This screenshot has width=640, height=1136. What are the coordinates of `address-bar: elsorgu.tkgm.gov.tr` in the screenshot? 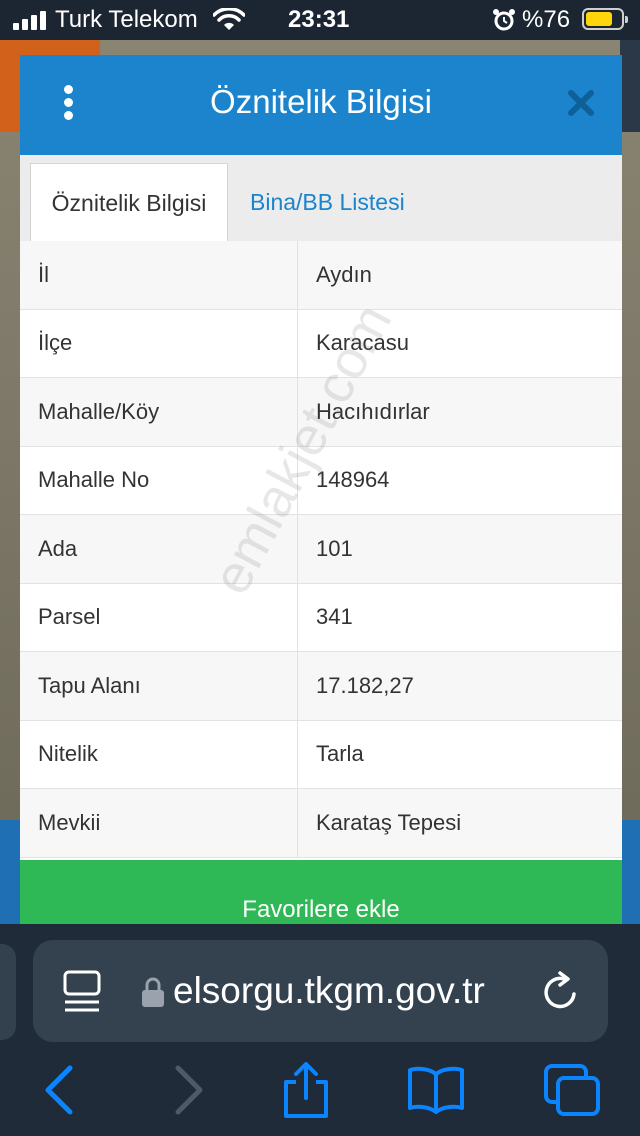 It's located at (320, 991).